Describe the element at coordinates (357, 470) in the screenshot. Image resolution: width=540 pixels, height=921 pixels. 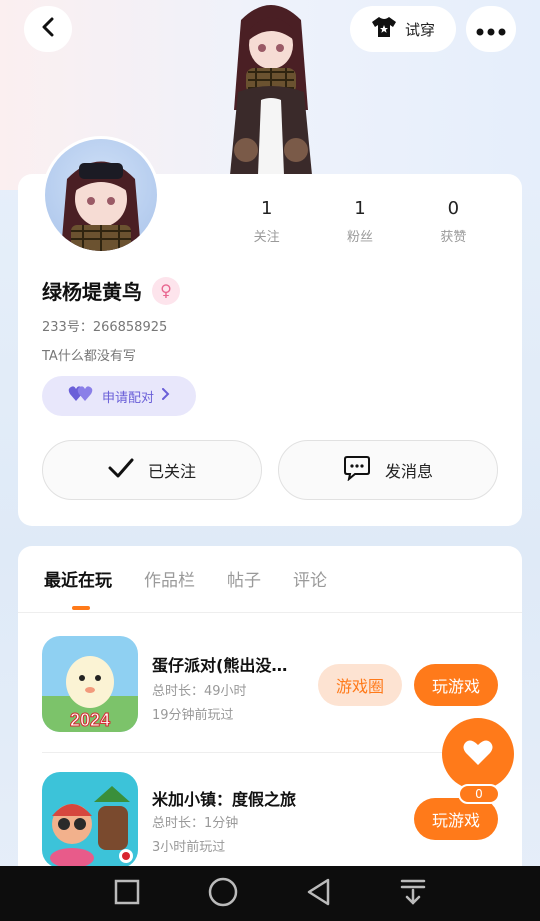
I see `chat-bubble-icon` at that location.